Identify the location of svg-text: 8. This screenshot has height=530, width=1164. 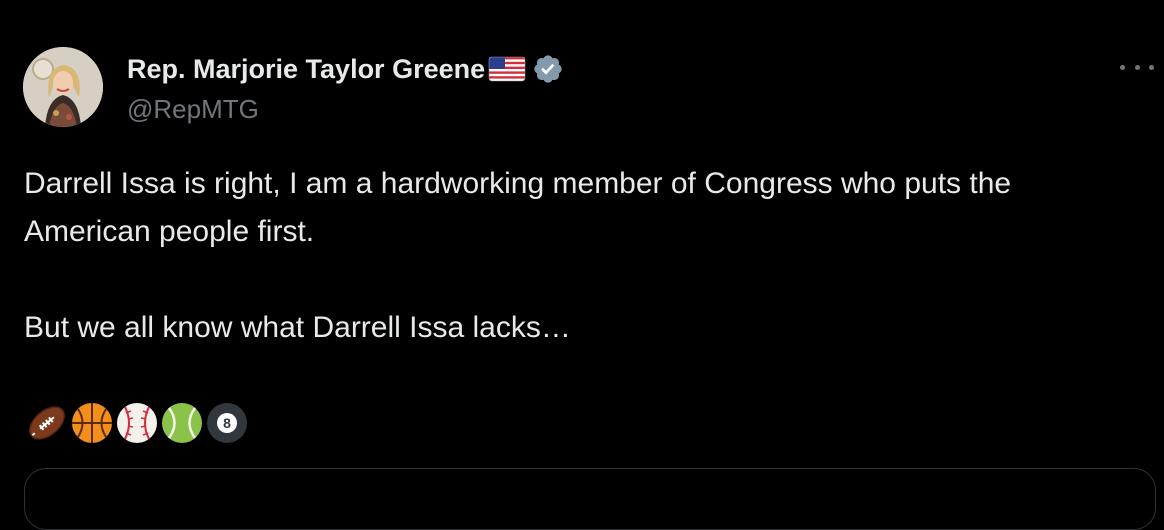
(227, 423).